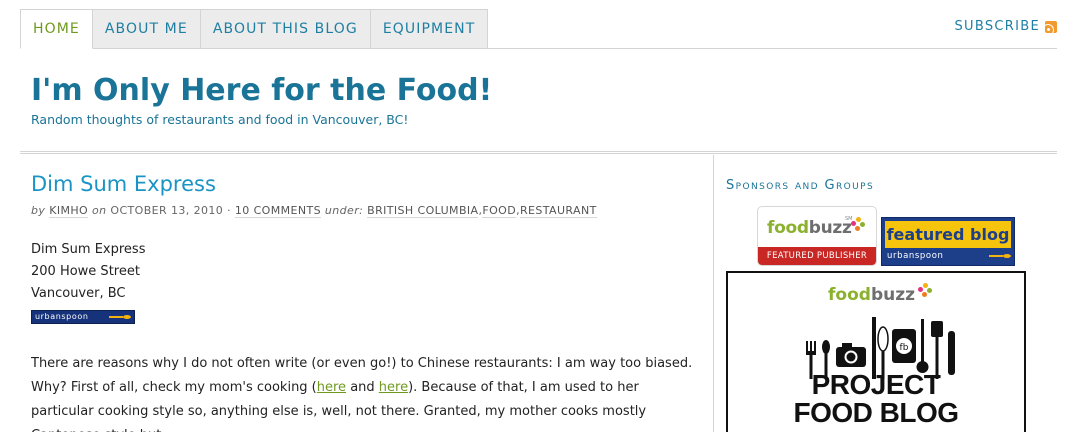 The width and height of the screenshot is (1069, 432). What do you see at coordinates (285, 29) in the screenshot?
I see `tab-about-this-blog: ABOUT THIS BLOG` at bounding box center [285, 29].